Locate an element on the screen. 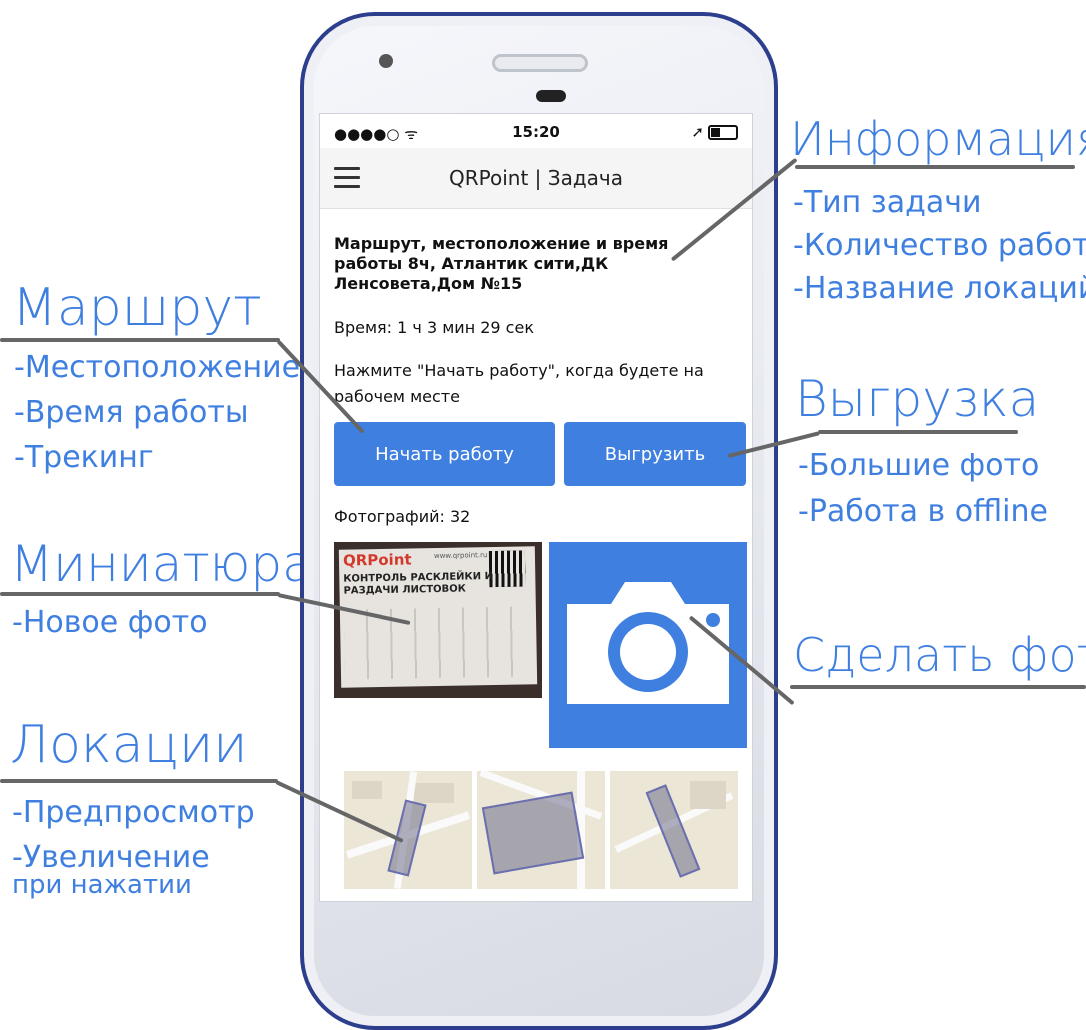  page-title: QRPoint | Задача is located at coordinates (536, 178).